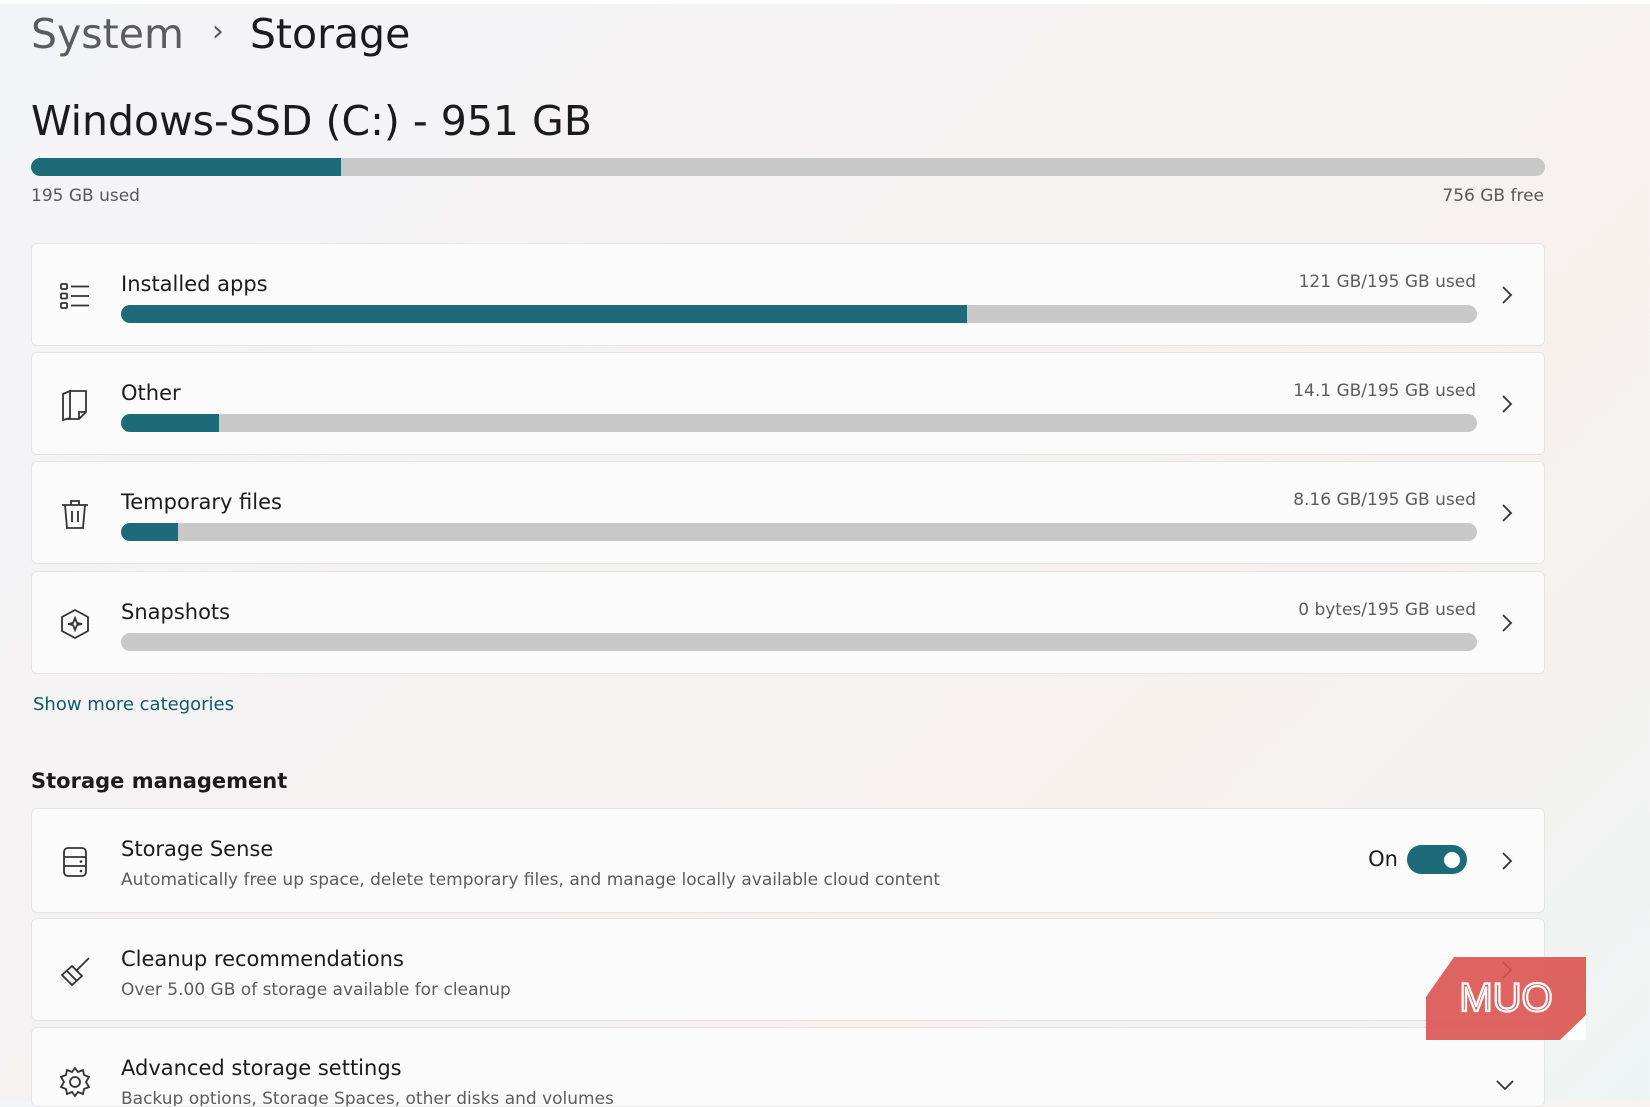 This screenshot has height=1107, width=1650. Describe the element at coordinates (1493, 196) in the screenshot. I see `drive-free-label: 756 GB free` at that location.